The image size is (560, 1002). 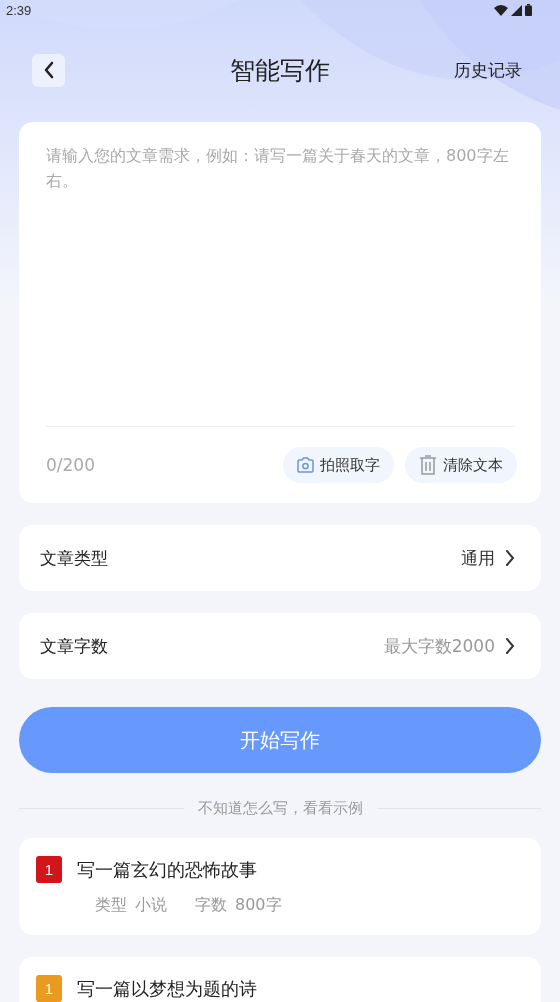 I want to click on page-title: 智能写作, so click(x=280, y=70).